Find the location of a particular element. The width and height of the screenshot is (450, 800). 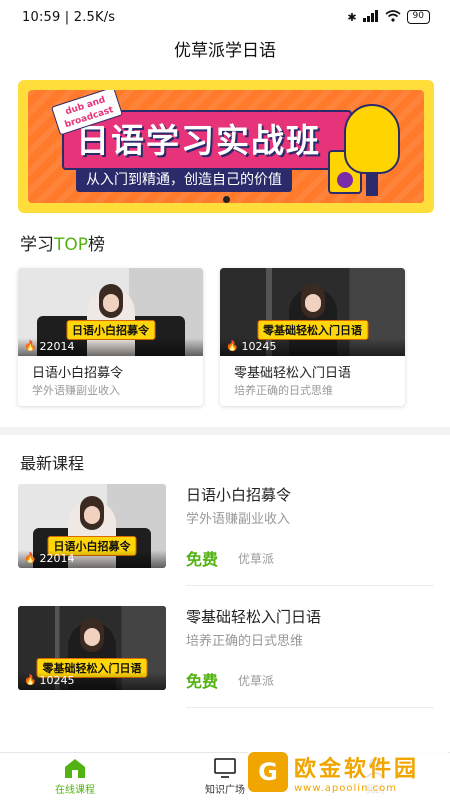

top-course-card: 日语小白招募令 🔥 22014 日语小白招募令 学外语赚副业收入 is located at coordinates (110, 337).